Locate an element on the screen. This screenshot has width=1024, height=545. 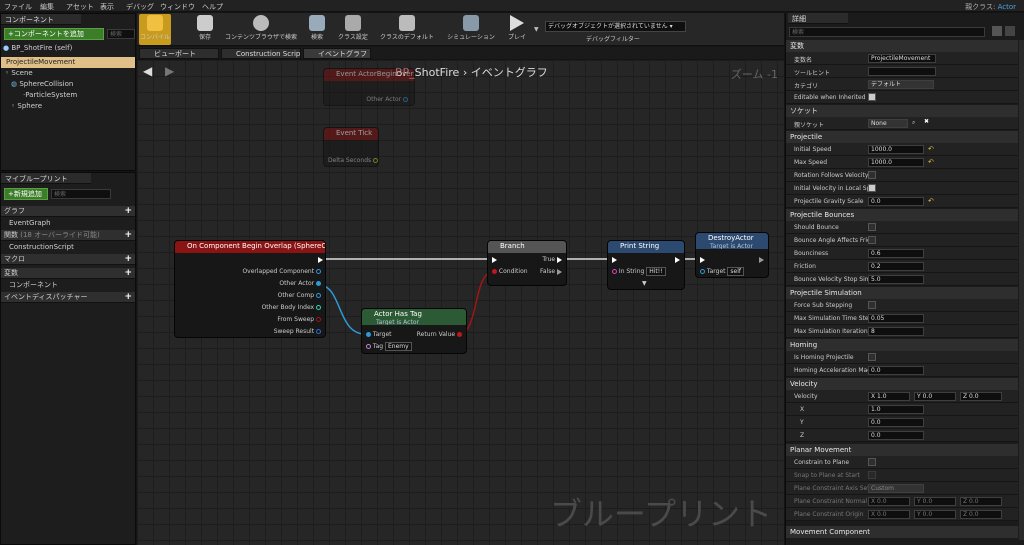
component-item-projectilemovement: ProjectileMovement is located at coordinates (68, 62).